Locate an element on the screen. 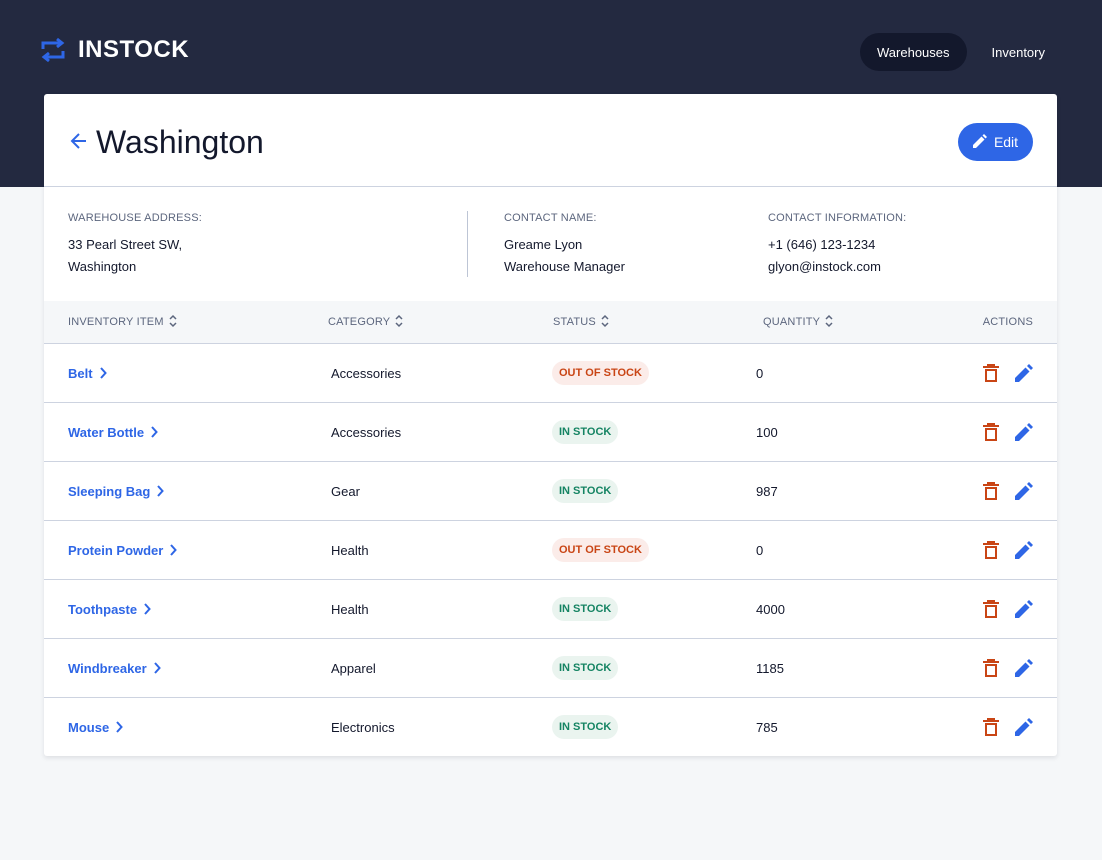 The height and width of the screenshot is (860, 1102). nav-inventory: Inventory is located at coordinates (1018, 52).